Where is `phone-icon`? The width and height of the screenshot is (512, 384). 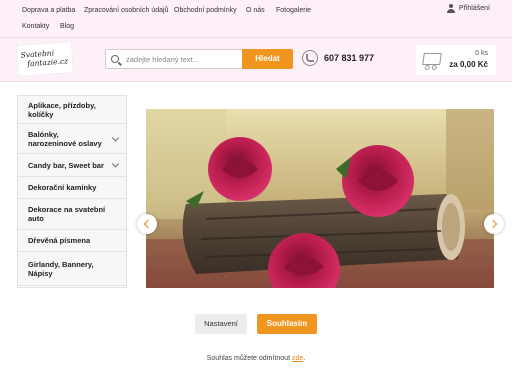 phone-icon is located at coordinates (310, 58).